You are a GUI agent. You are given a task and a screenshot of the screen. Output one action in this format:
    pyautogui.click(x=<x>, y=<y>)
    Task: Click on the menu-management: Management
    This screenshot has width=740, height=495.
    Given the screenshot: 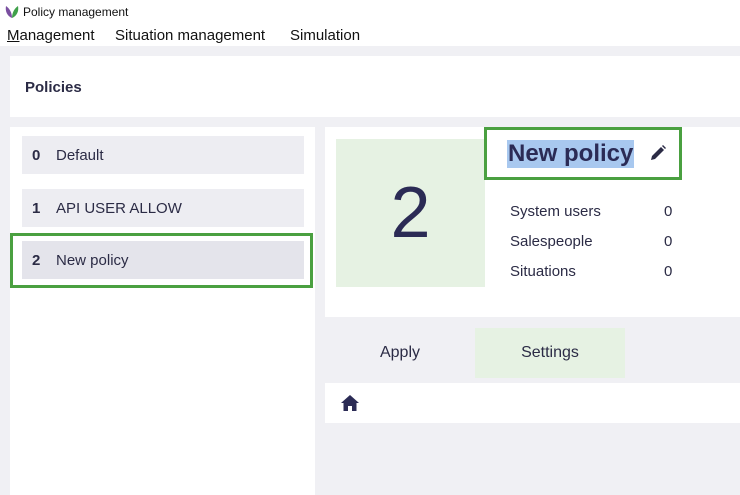 What is the action you would take?
    pyautogui.click(x=51, y=35)
    